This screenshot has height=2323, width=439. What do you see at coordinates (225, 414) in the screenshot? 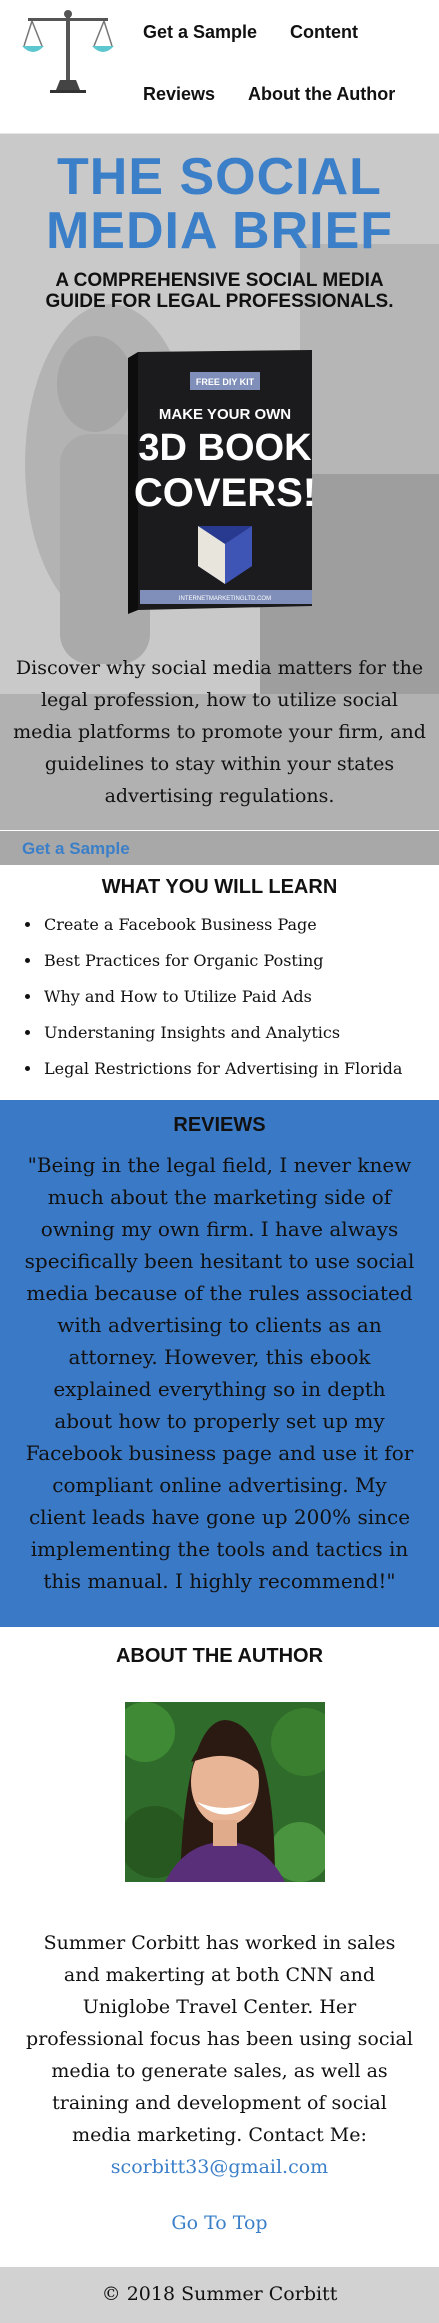
I see `book-line-1: MAKE YOUR OWN` at bounding box center [225, 414].